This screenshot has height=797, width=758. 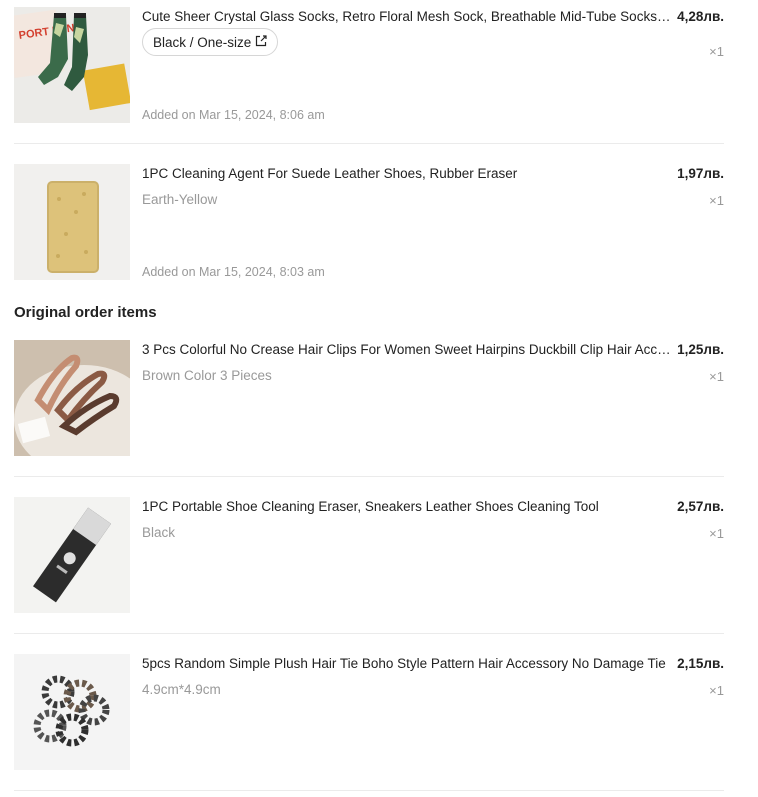 What do you see at coordinates (180, 199) in the screenshot?
I see `variant-label: Earth-Yellow` at bounding box center [180, 199].